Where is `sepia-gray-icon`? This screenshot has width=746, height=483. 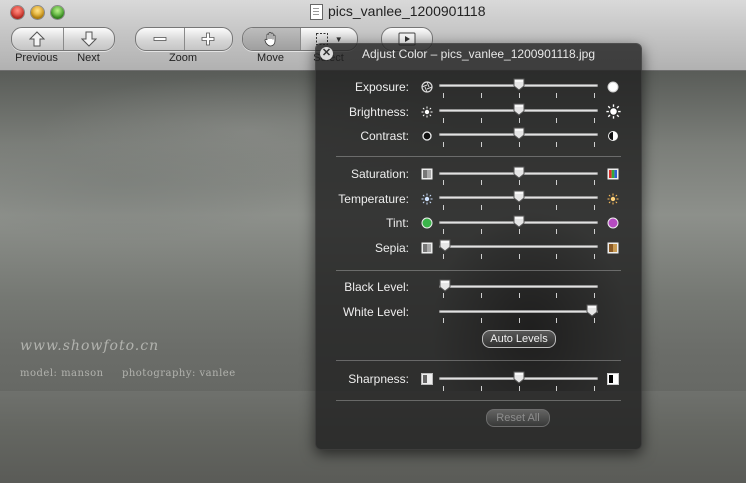
sepia-gray-icon is located at coordinates (427, 248).